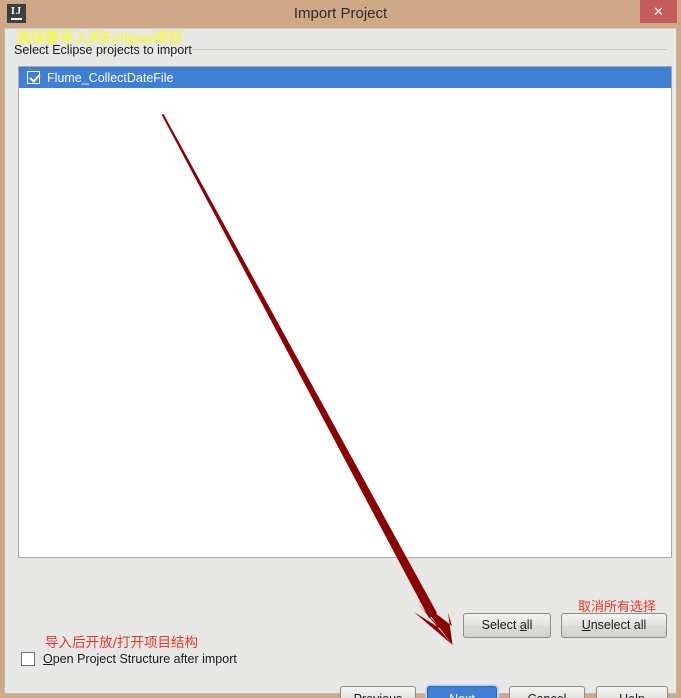 The width and height of the screenshot is (681, 698). I want to click on cancel-button: Cancel, so click(547, 692).